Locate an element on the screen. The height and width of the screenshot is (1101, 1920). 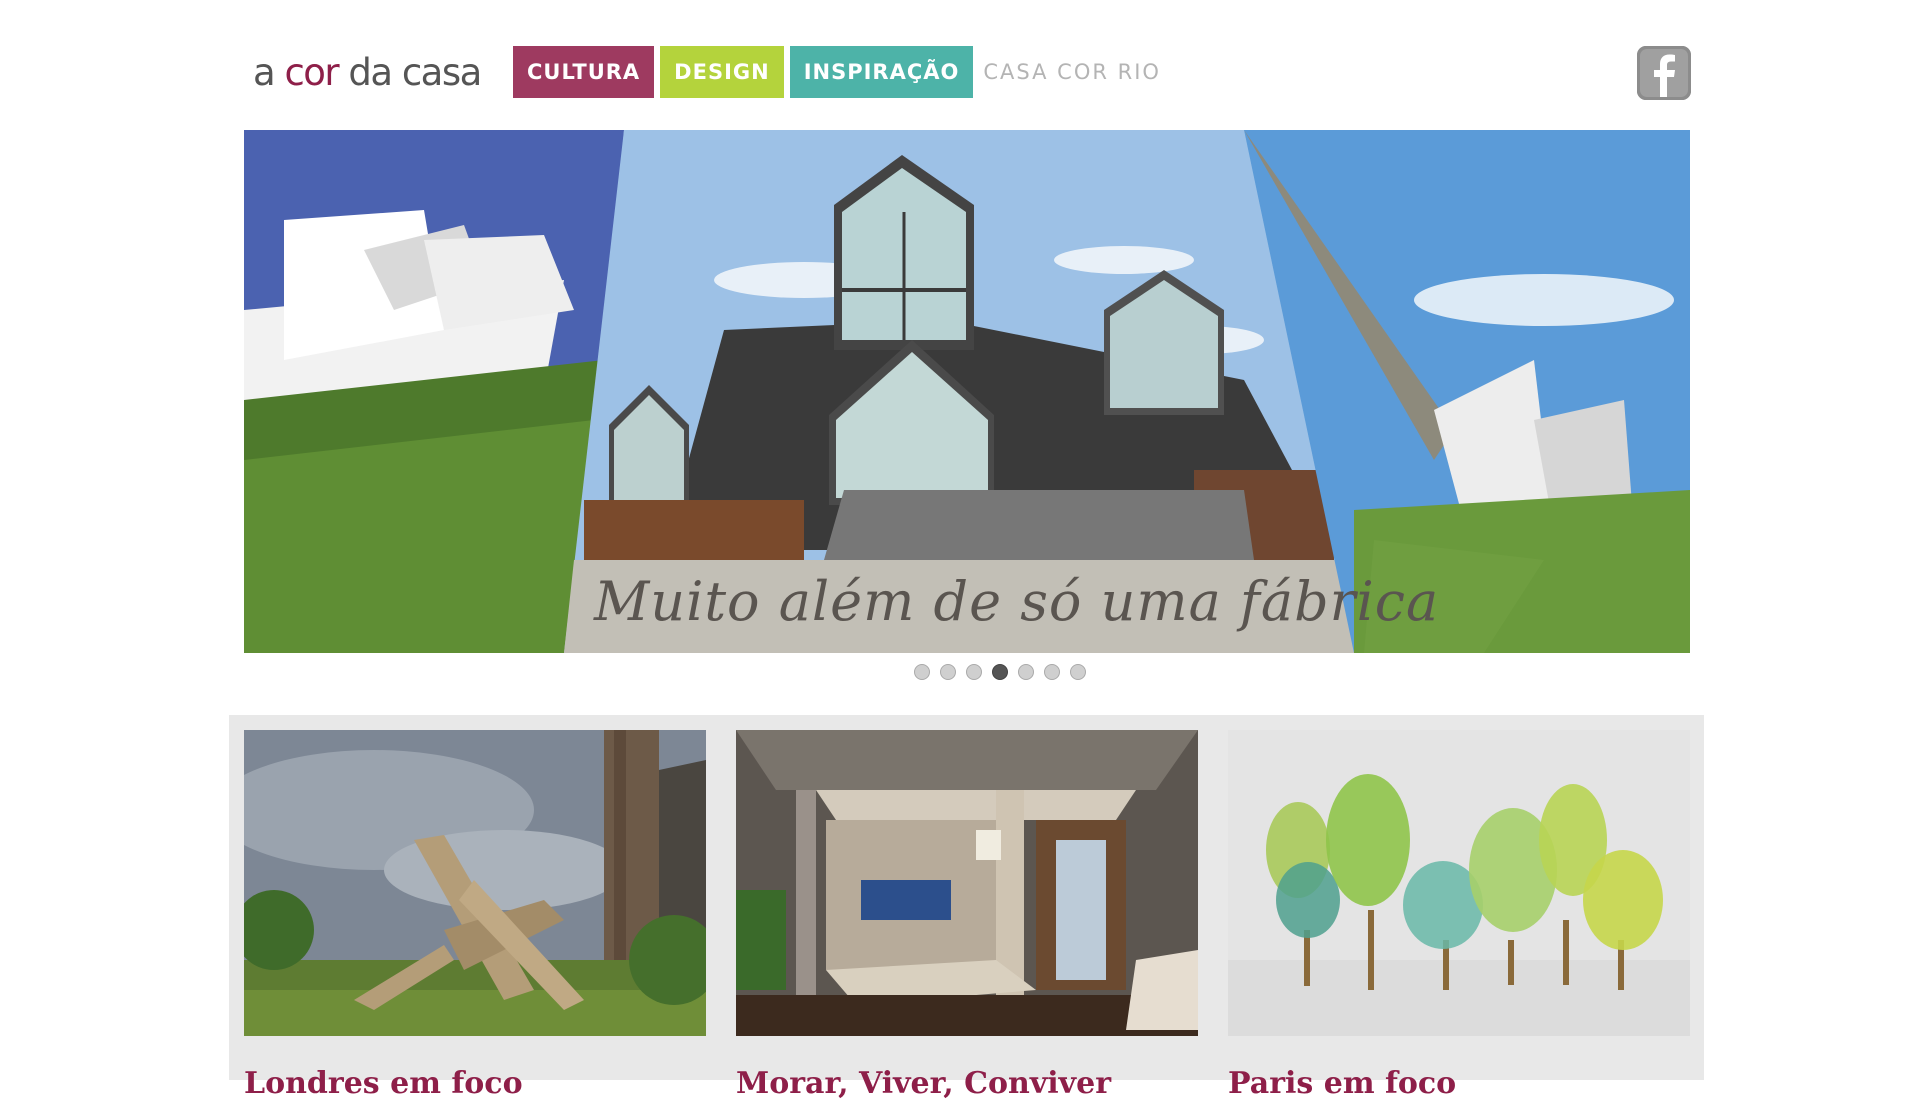
slider-pagination is located at coordinates (1000, 672).